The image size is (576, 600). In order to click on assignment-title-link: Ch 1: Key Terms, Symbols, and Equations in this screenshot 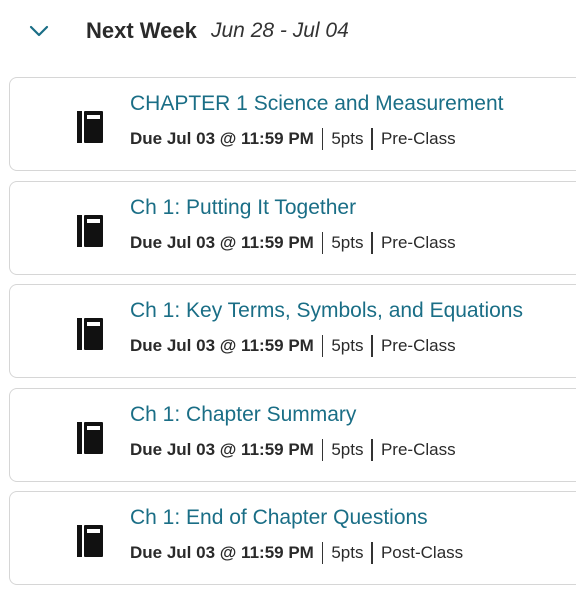, I will do `click(326, 311)`.